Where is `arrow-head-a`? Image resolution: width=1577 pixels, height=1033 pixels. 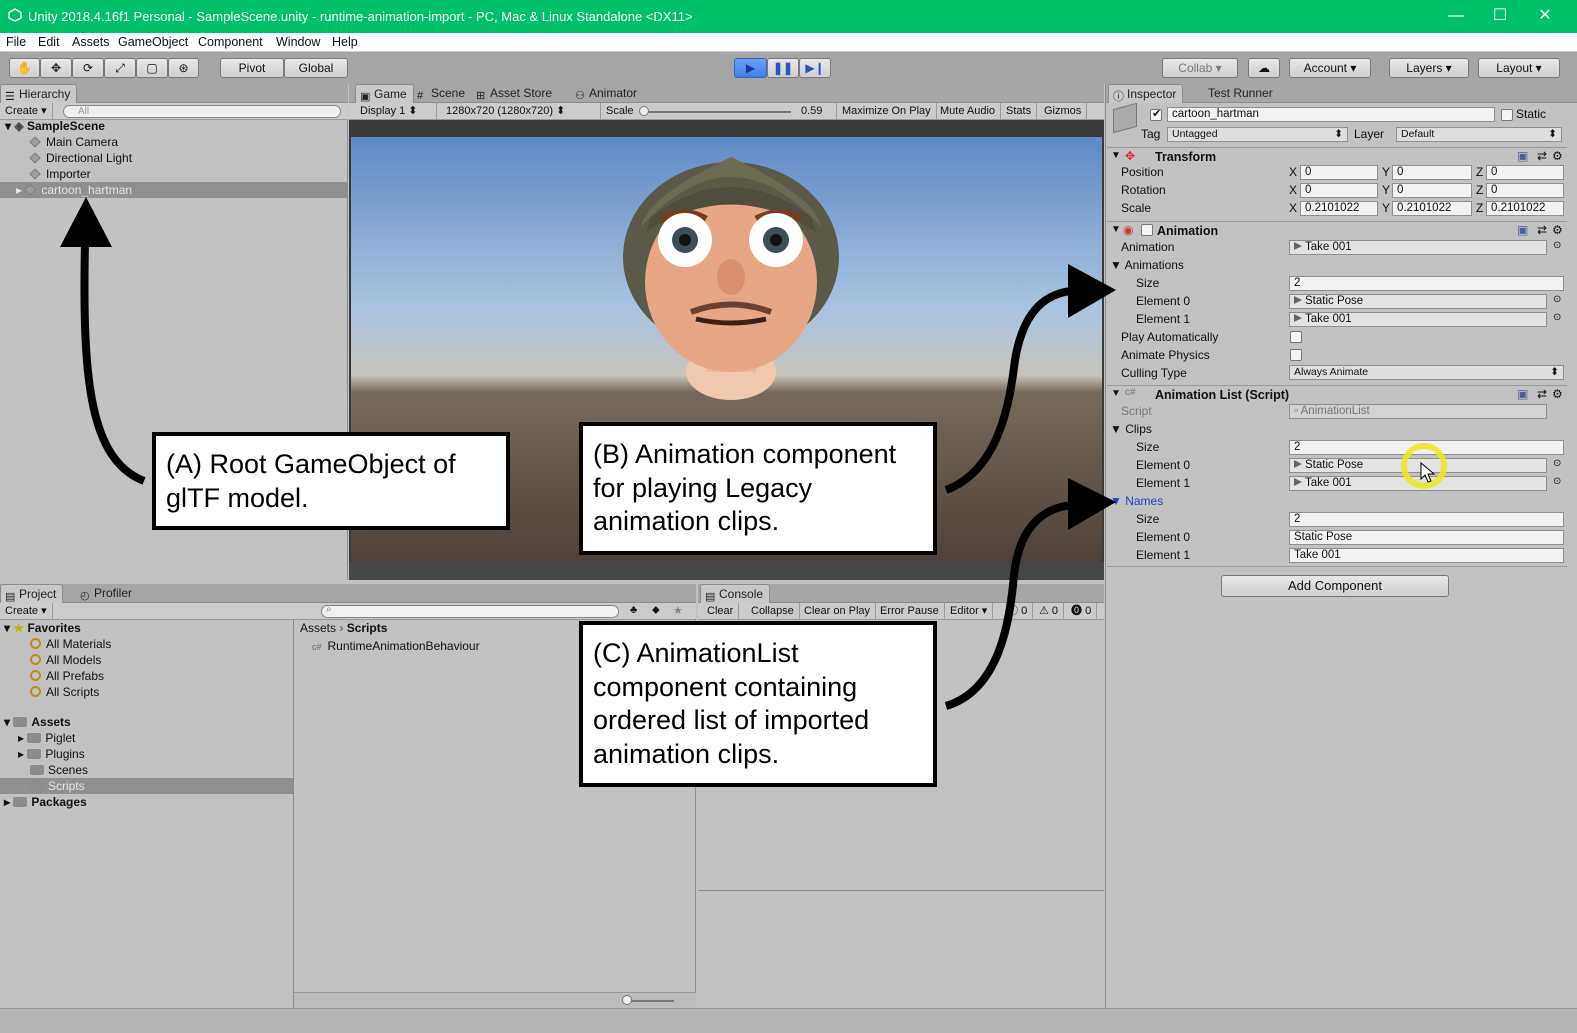
arrow-head-a is located at coordinates (86, 222).